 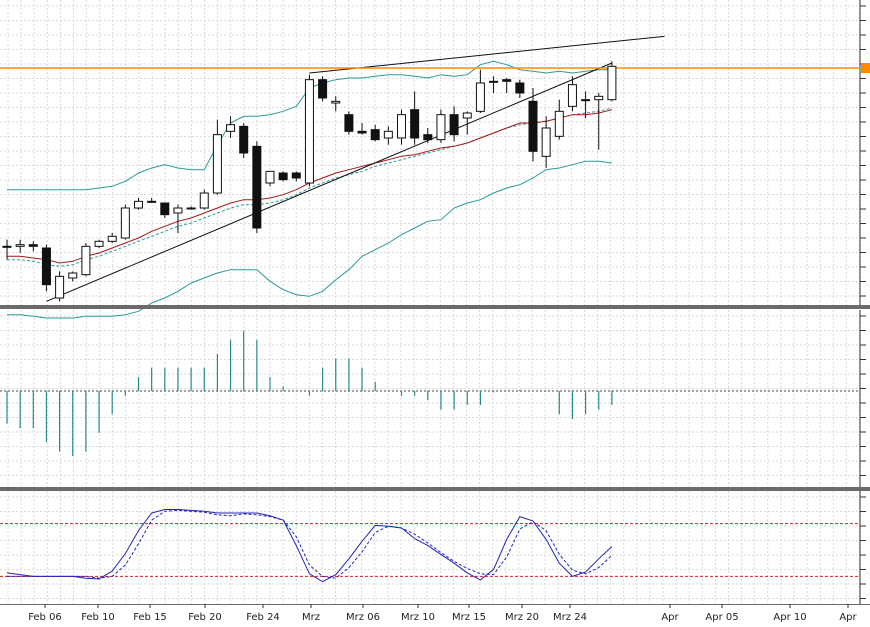 What do you see at coordinates (98, 617) in the screenshot?
I see `x-axis-tick-label: Feb 10` at bounding box center [98, 617].